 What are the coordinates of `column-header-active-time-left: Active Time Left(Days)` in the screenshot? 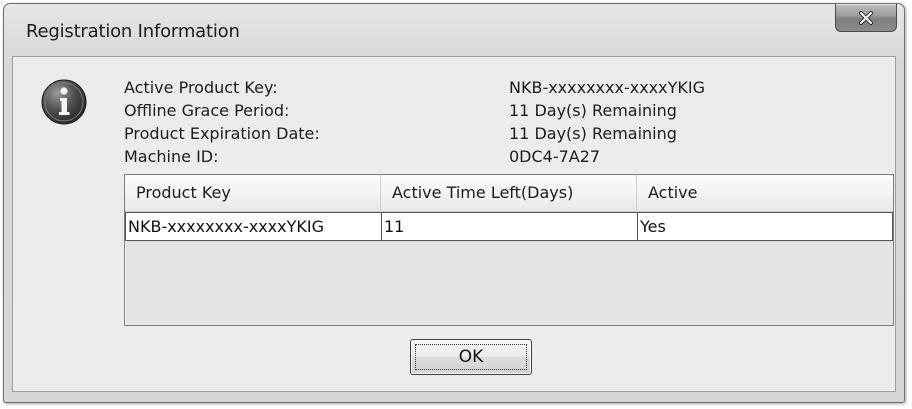 It's located at (509, 193).